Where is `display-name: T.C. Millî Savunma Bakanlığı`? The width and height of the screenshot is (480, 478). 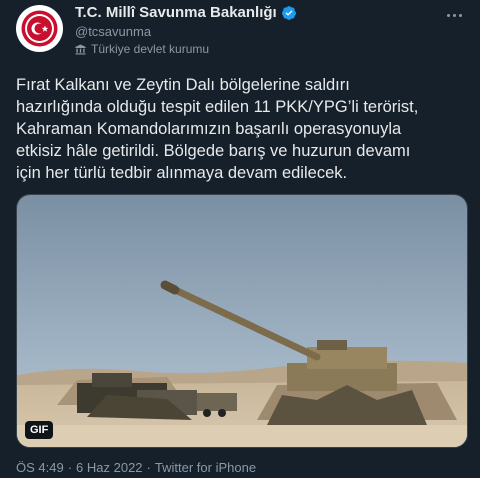 display-name: T.C. Millî Savunma Bakanlığı is located at coordinates (176, 12).